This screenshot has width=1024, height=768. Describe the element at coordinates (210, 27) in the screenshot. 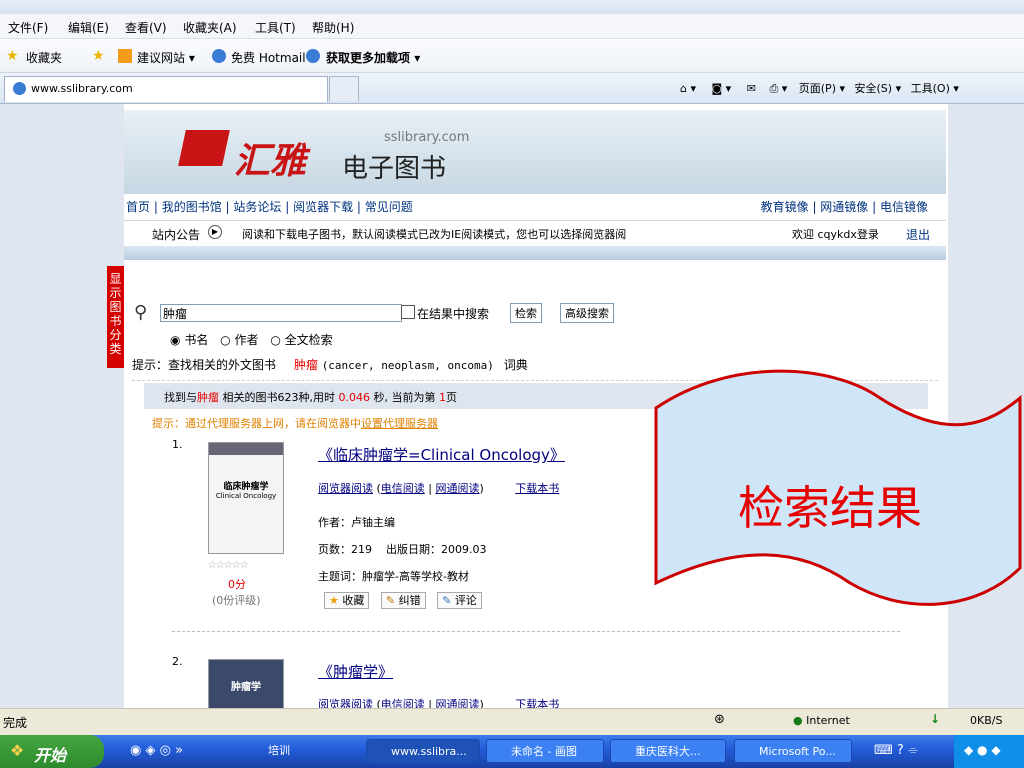

I see `menu-favorites: 收藏夹(A)` at that location.